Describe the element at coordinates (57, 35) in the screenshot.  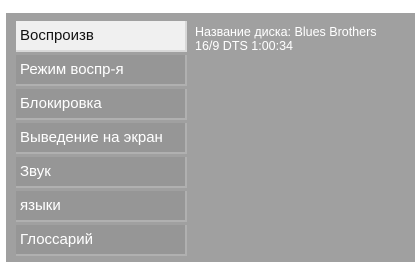
I see `menu-item-label: Воспроизв` at that location.